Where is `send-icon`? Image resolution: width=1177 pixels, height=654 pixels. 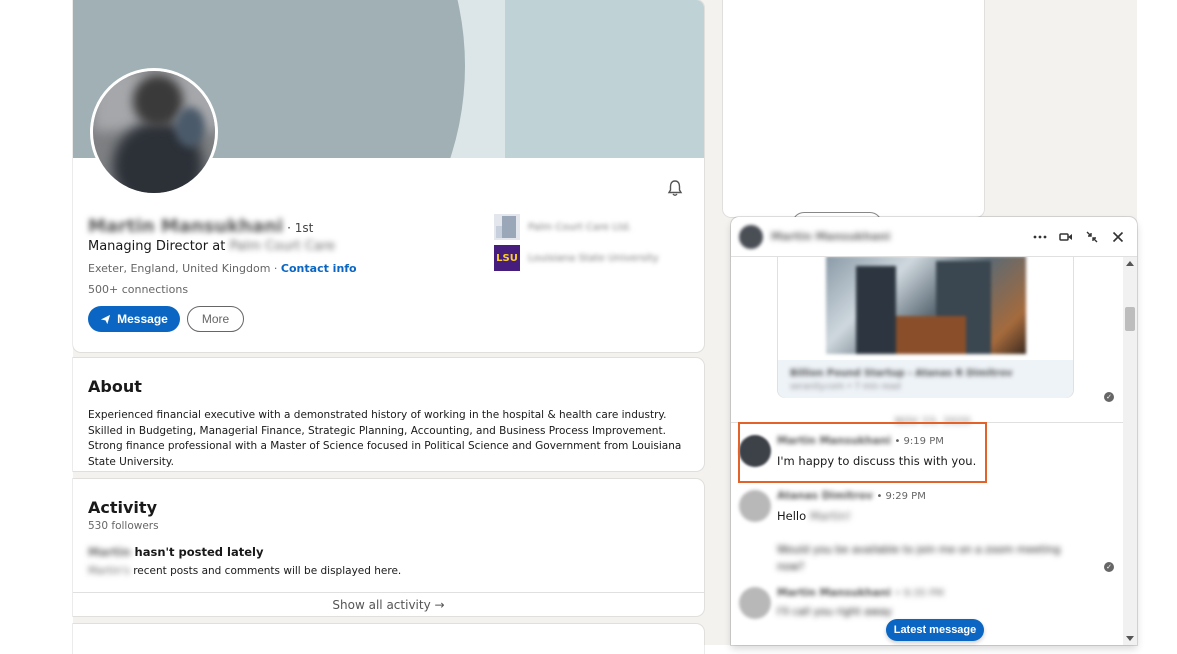
send-icon is located at coordinates (106, 319).